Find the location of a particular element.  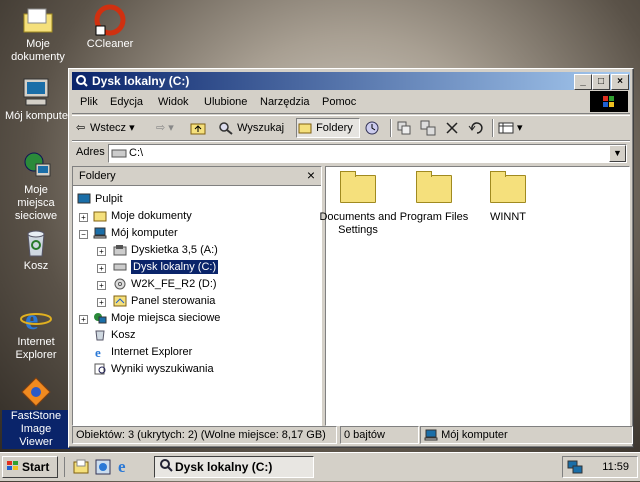

taskbar: Start e Dysk lokalny (C:) 11:59 is located at coordinates (320, 466).